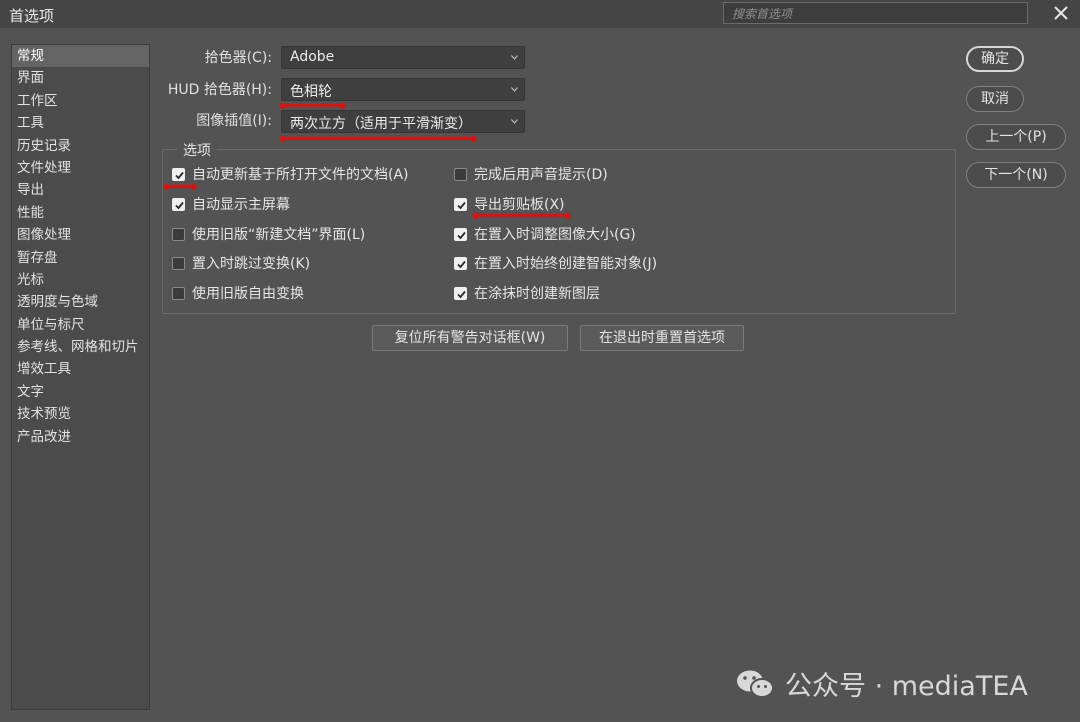 This screenshot has width=1080, height=722. I want to click on sidebar-item-tools: 工具, so click(80, 123).